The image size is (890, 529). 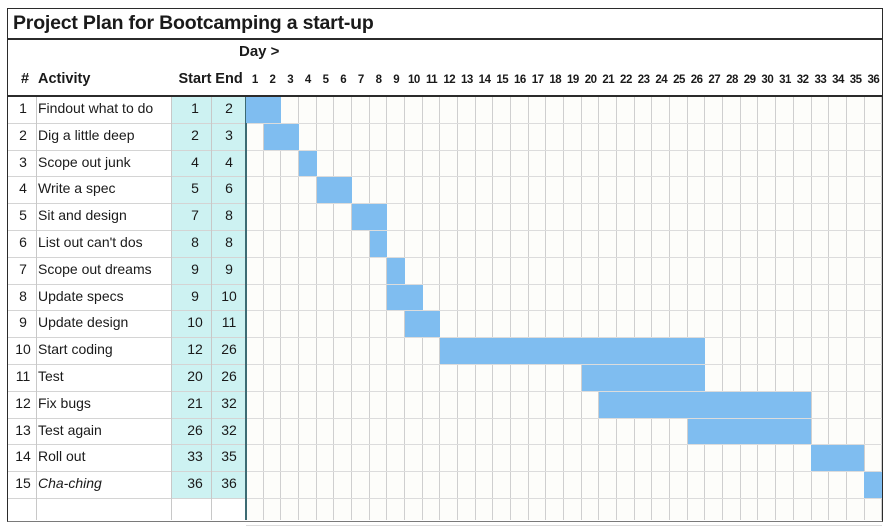 I want to click on row-number: 13, so click(x=23, y=429).